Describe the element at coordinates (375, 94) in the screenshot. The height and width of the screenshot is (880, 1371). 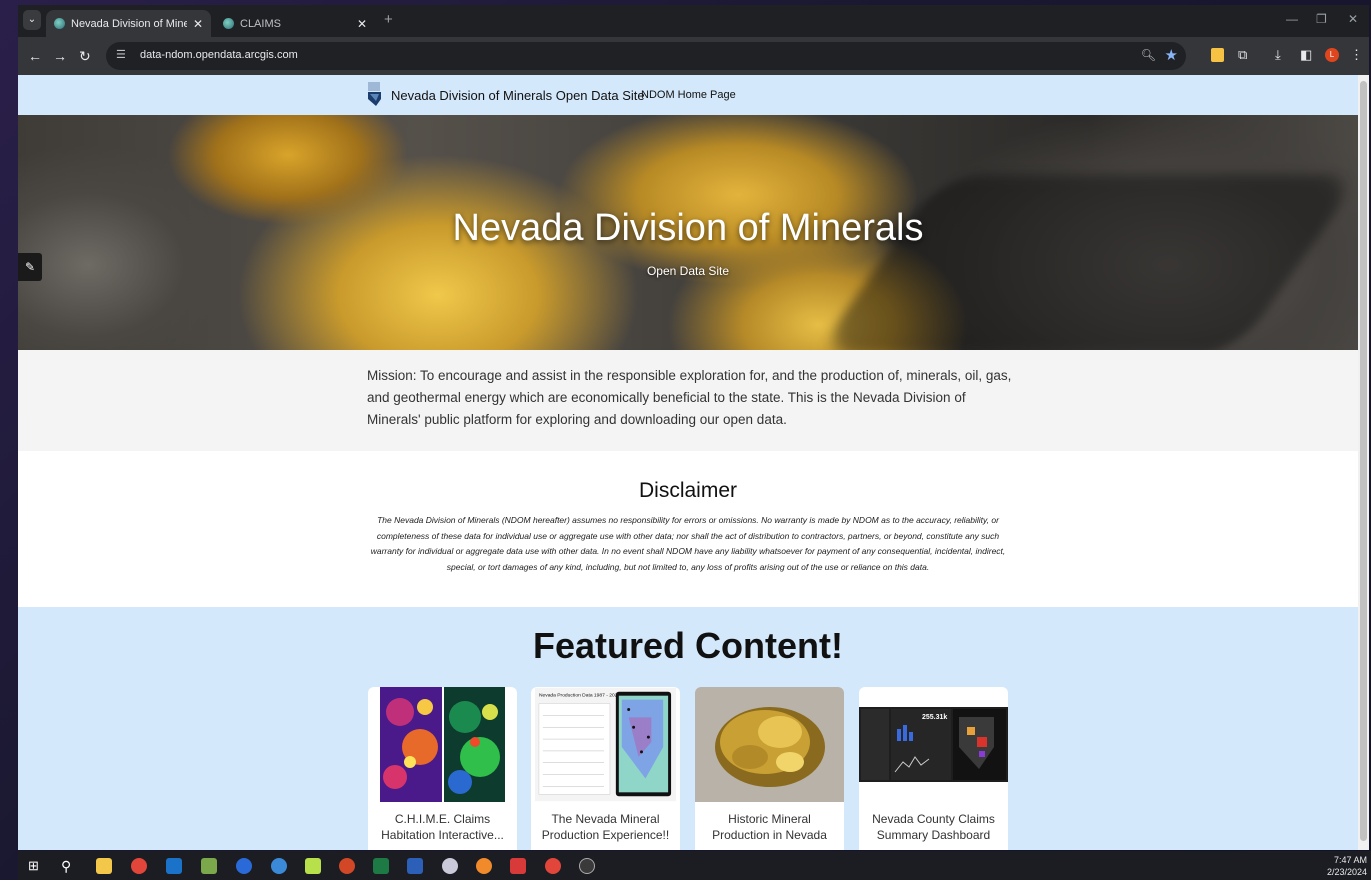
I see `nevada-logo-icon` at that location.